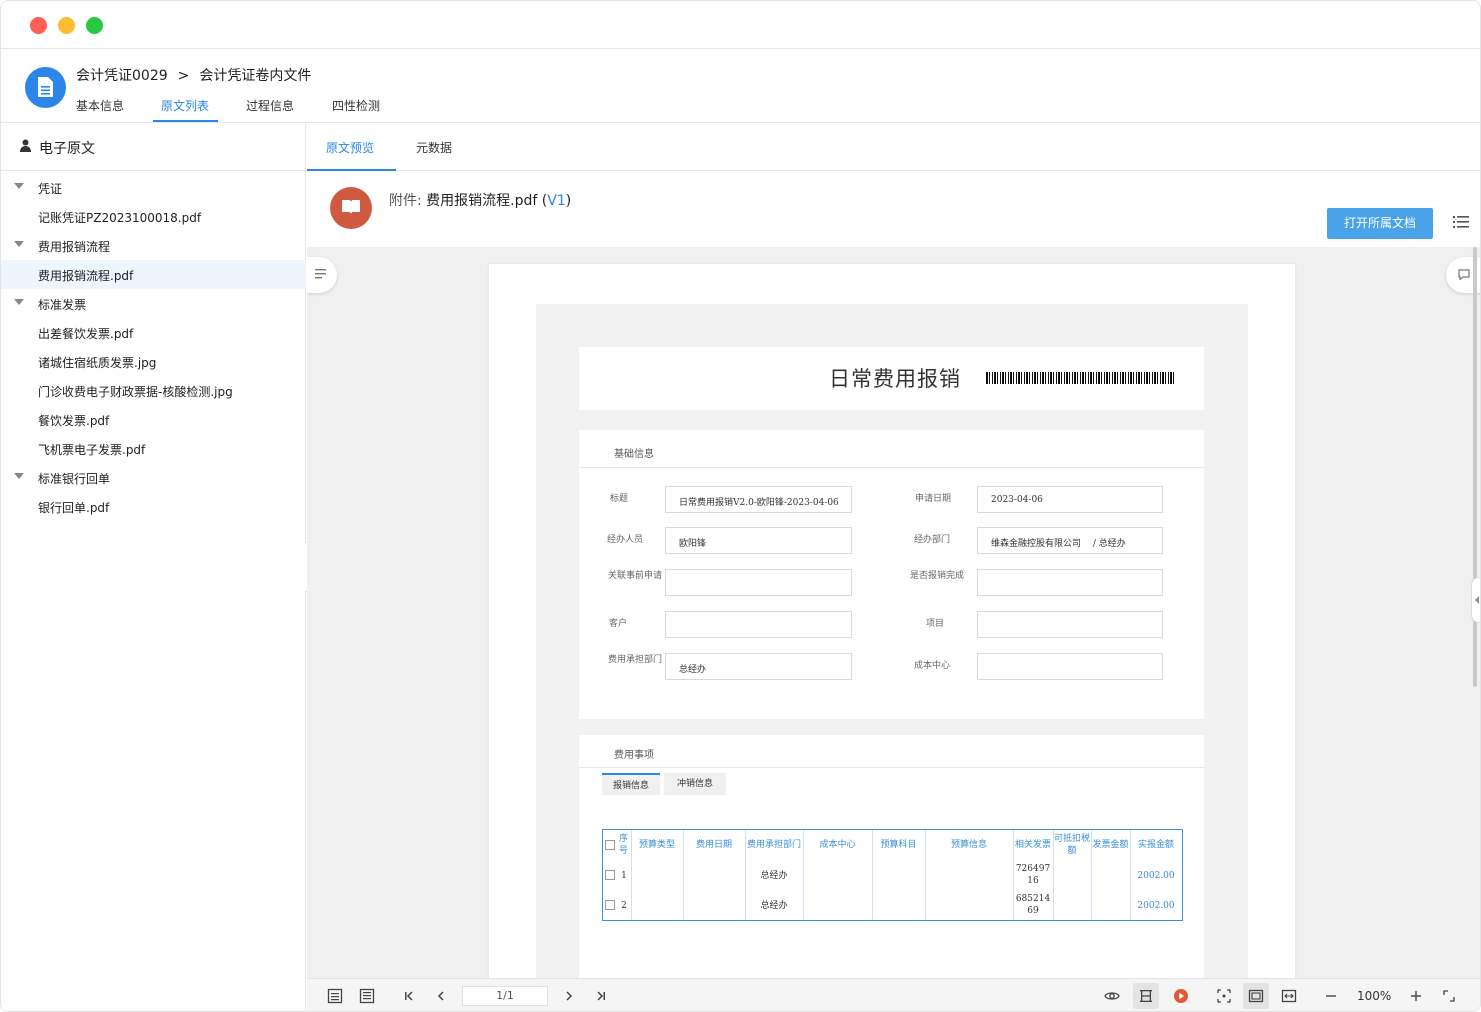  What do you see at coordinates (932, 540) in the screenshot?
I see `field-label: 经办部门` at bounding box center [932, 540].